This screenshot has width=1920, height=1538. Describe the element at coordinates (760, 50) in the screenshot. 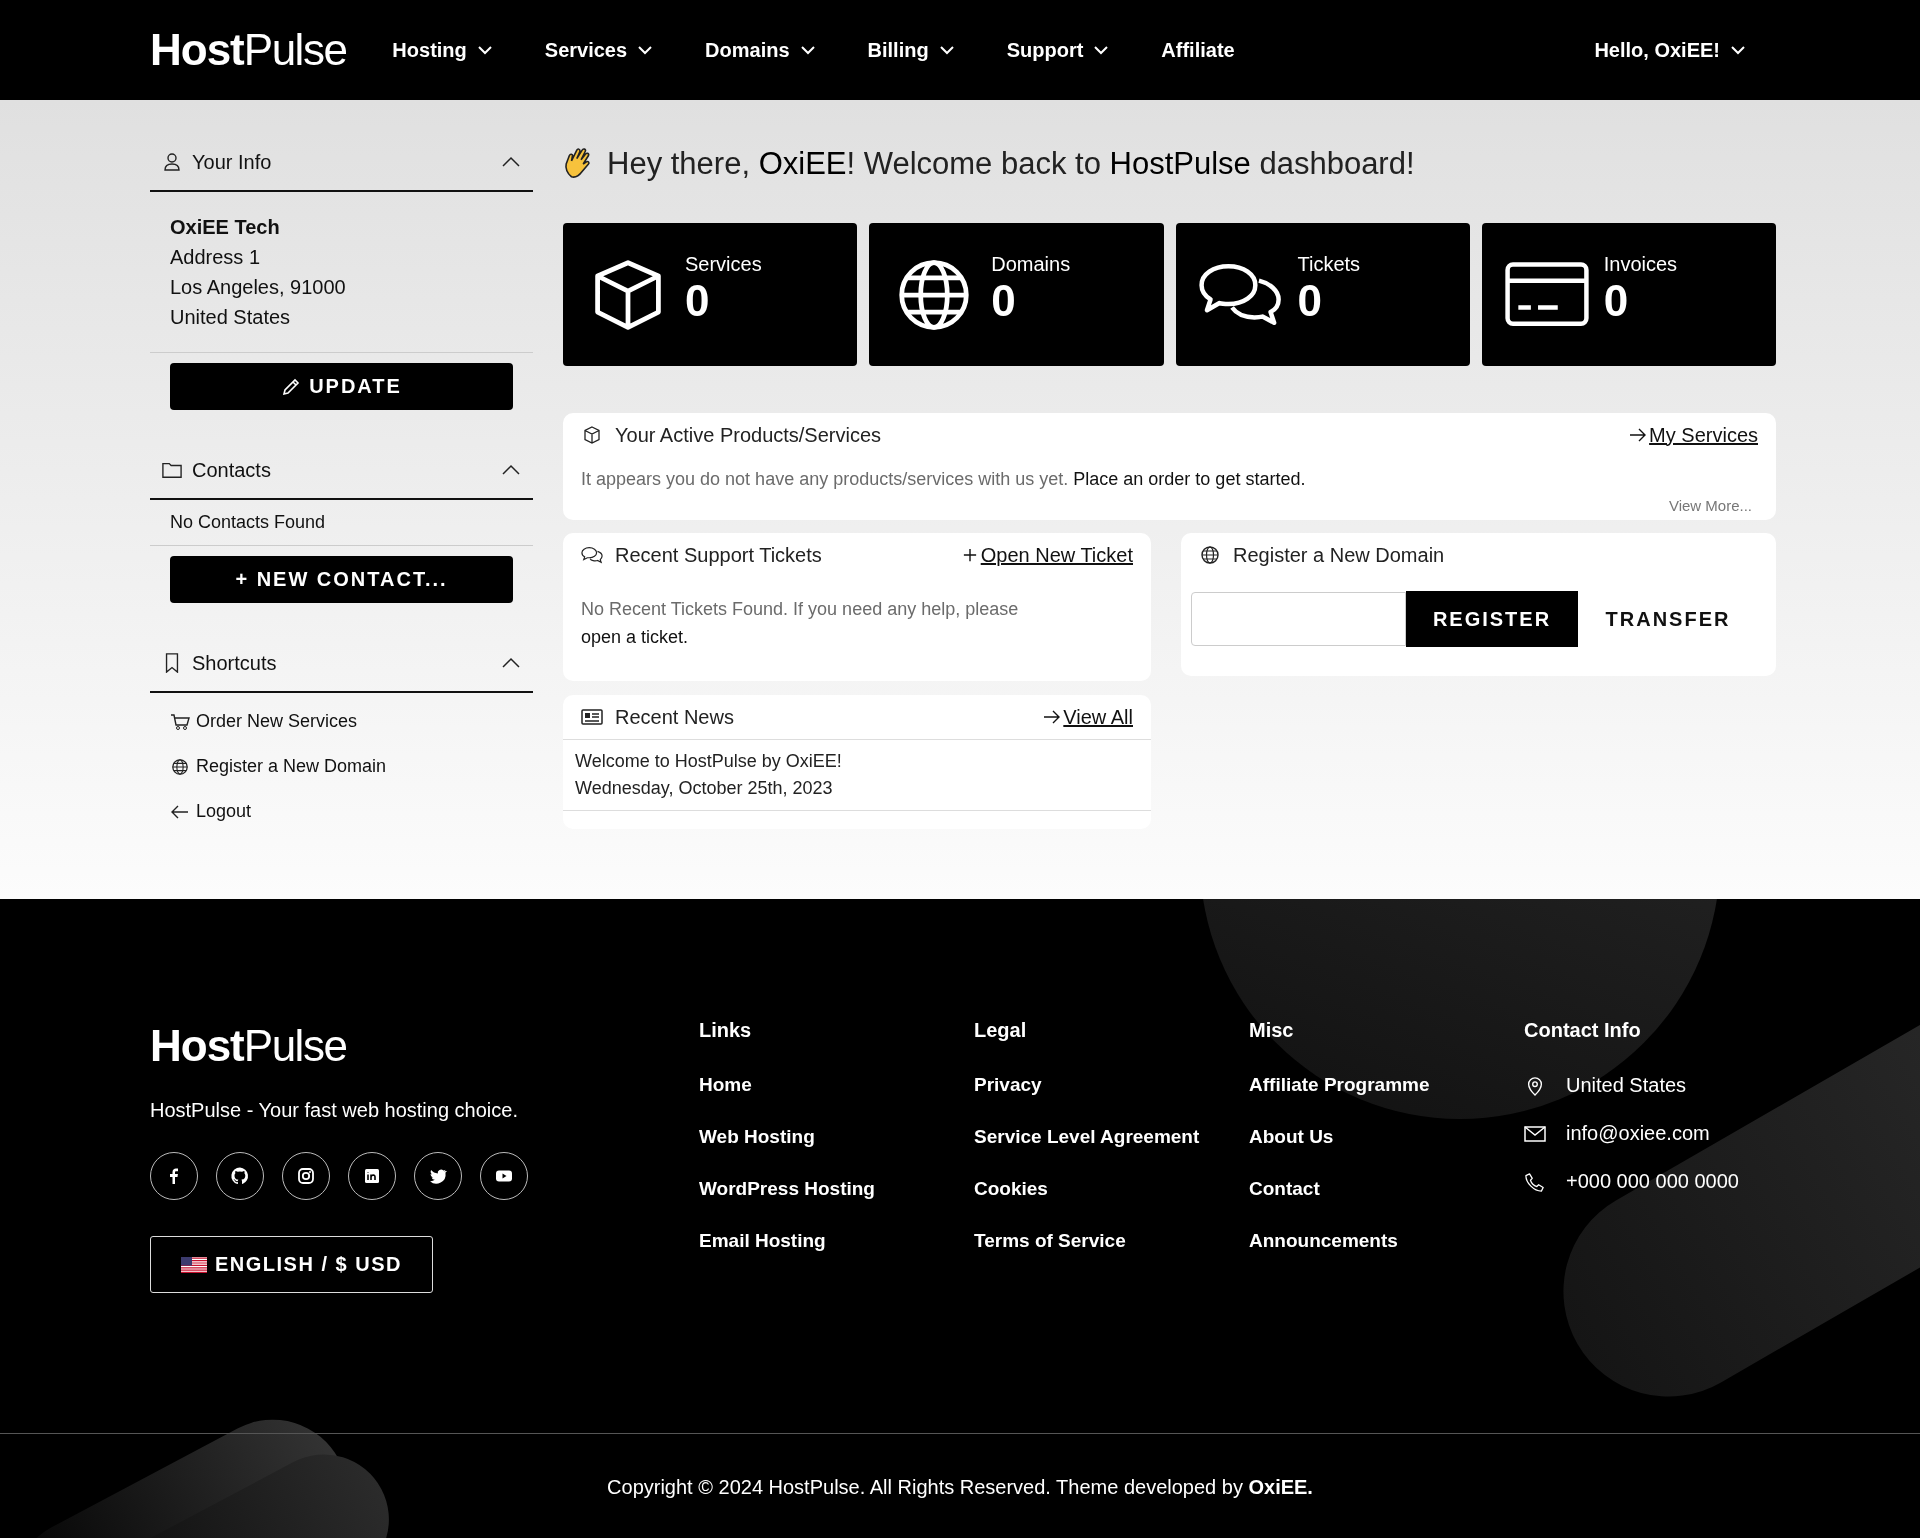

I see `nav-link: Domains` at that location.